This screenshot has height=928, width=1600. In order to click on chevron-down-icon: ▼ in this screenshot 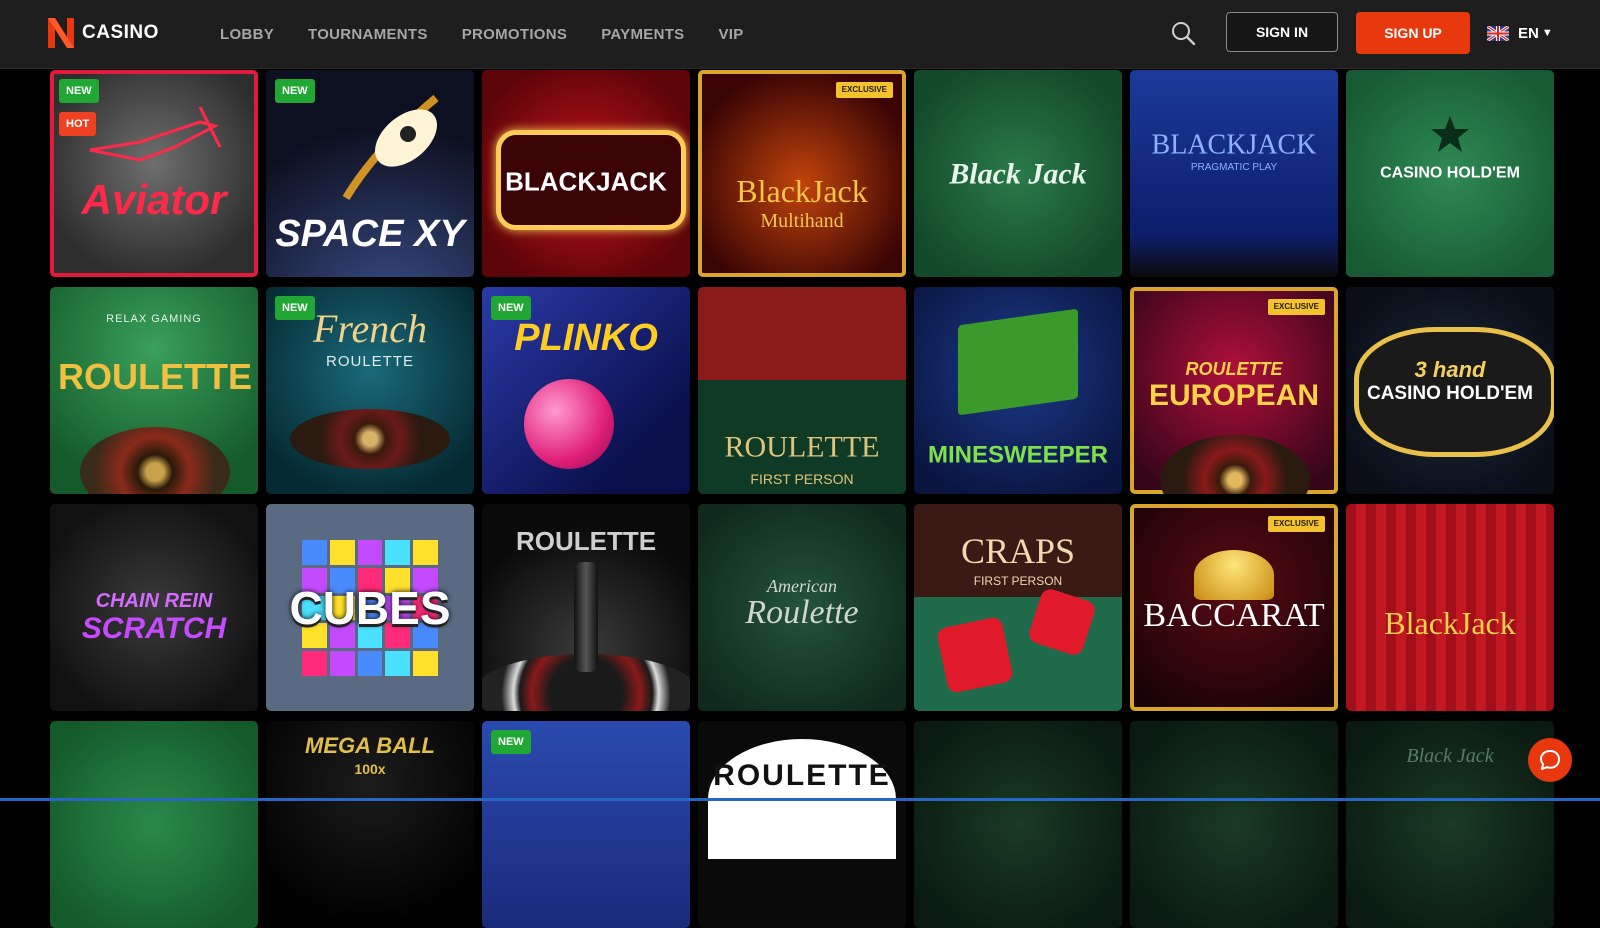, I will do `click(1547, 33)`.